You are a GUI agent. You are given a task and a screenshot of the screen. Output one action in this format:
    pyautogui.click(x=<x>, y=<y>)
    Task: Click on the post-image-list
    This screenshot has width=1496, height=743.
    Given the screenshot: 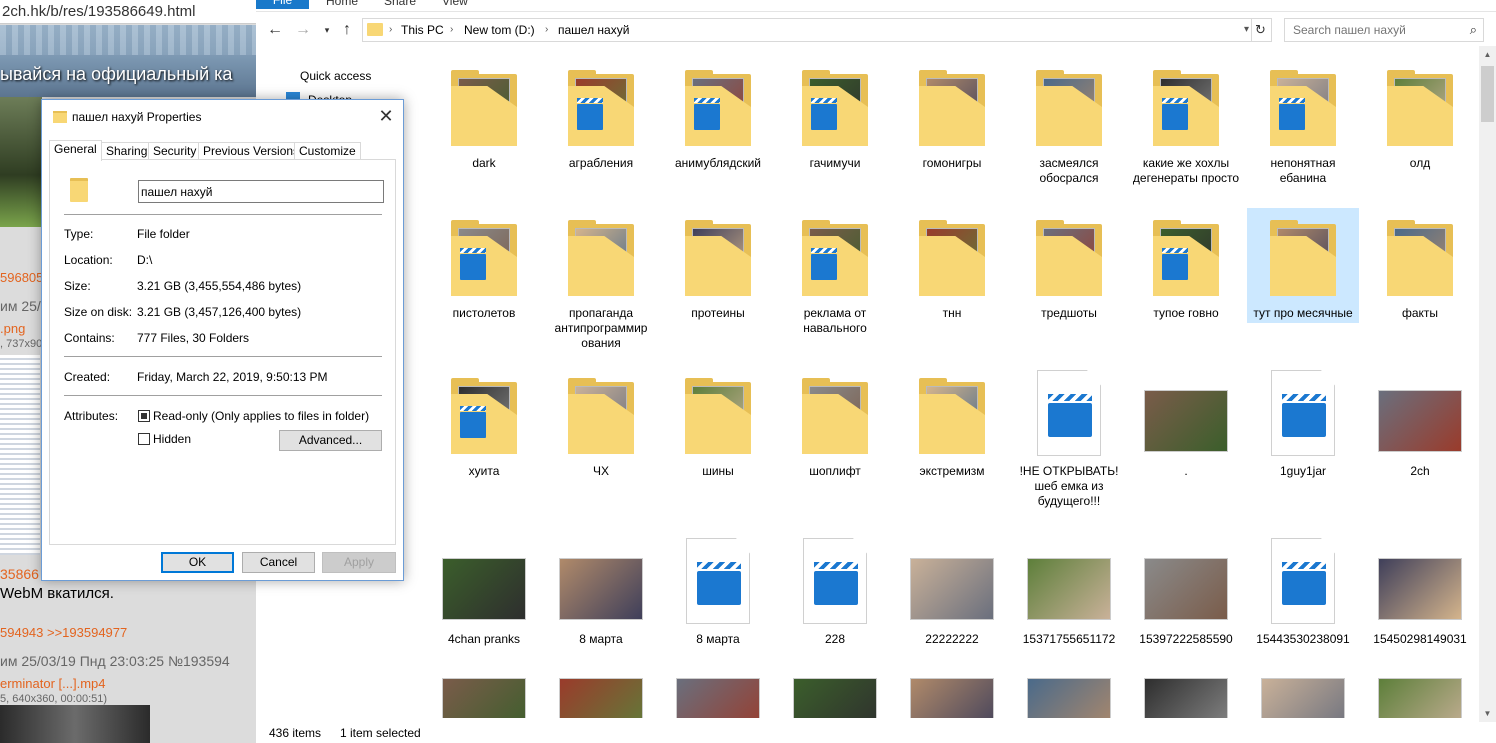 What is the action you would take?
    pyautogui.click(x=20, y=455)
    